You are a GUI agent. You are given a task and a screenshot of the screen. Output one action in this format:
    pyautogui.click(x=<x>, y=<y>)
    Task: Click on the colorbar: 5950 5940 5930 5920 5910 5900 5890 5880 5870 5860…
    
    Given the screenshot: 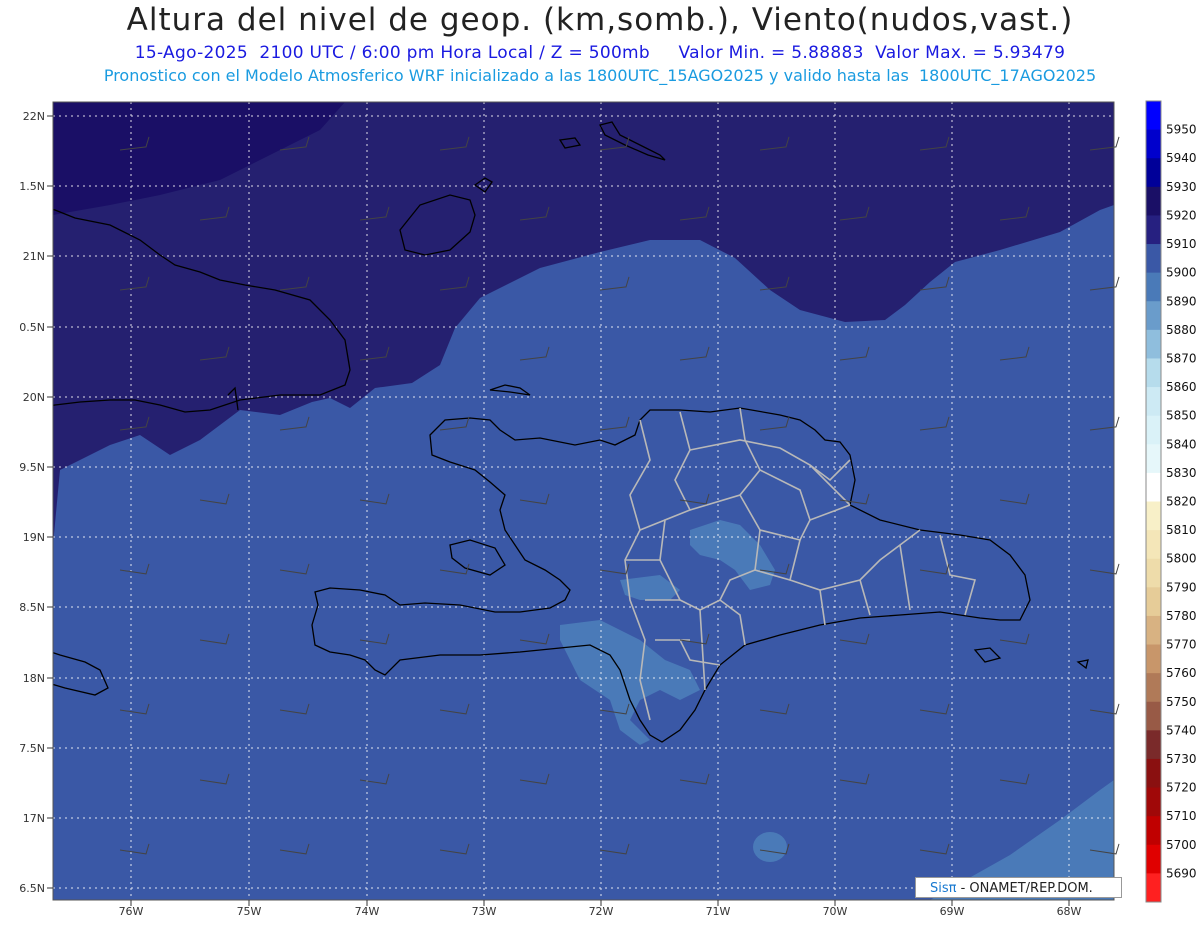 What is the action you would take?
    pyautogui.click(x=1171, y=501)
    